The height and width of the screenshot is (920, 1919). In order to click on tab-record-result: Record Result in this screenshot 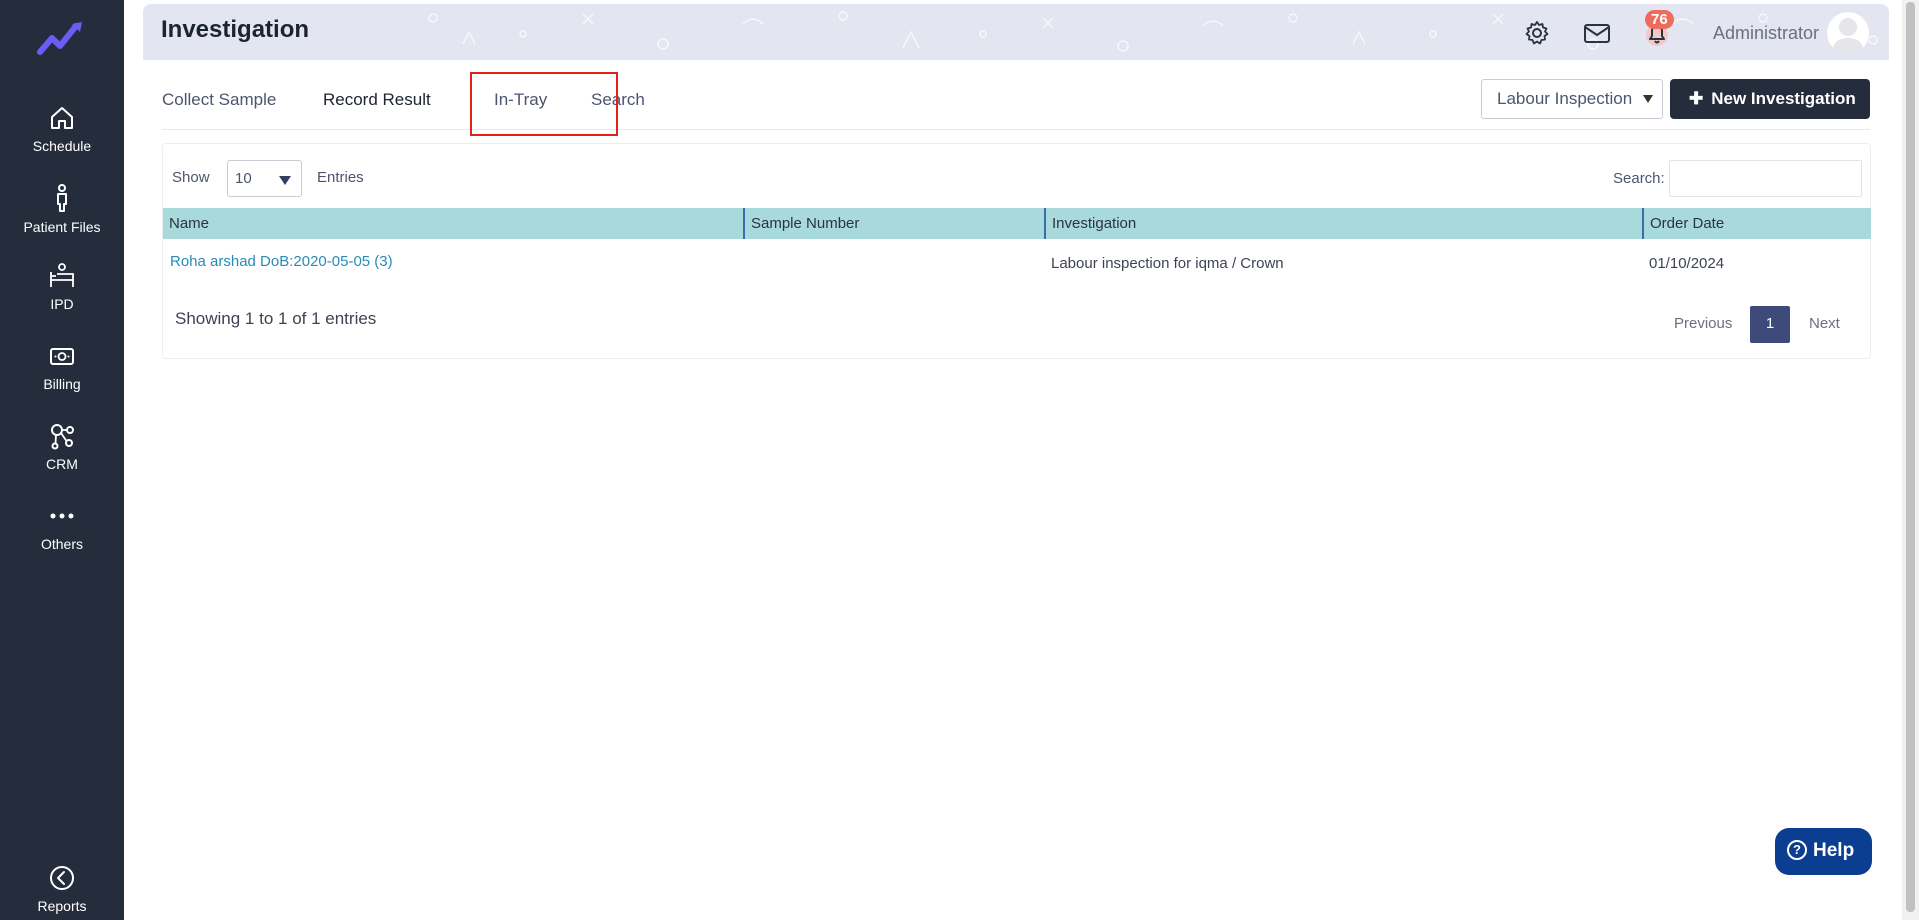, I will do `click(377, 100)`.